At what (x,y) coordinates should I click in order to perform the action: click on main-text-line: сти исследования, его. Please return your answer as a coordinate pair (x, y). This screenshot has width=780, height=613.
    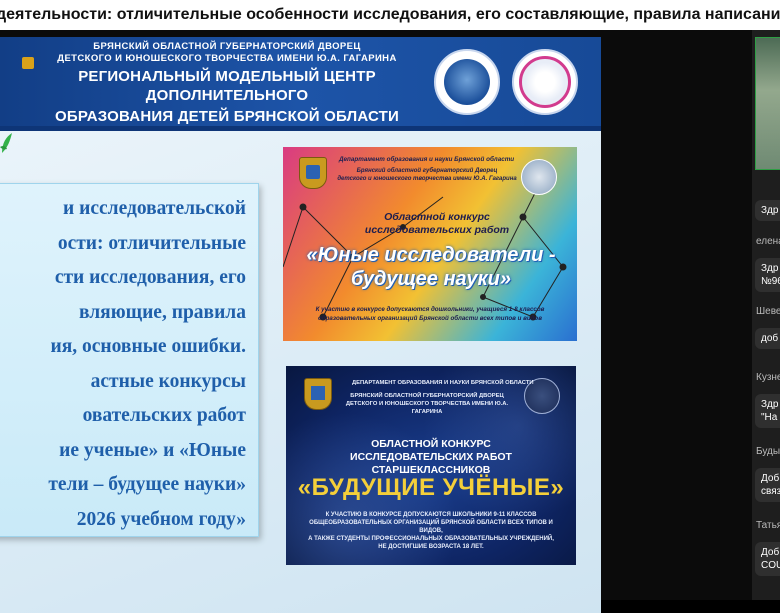
    Looking at the image, I should click on (150, 277).